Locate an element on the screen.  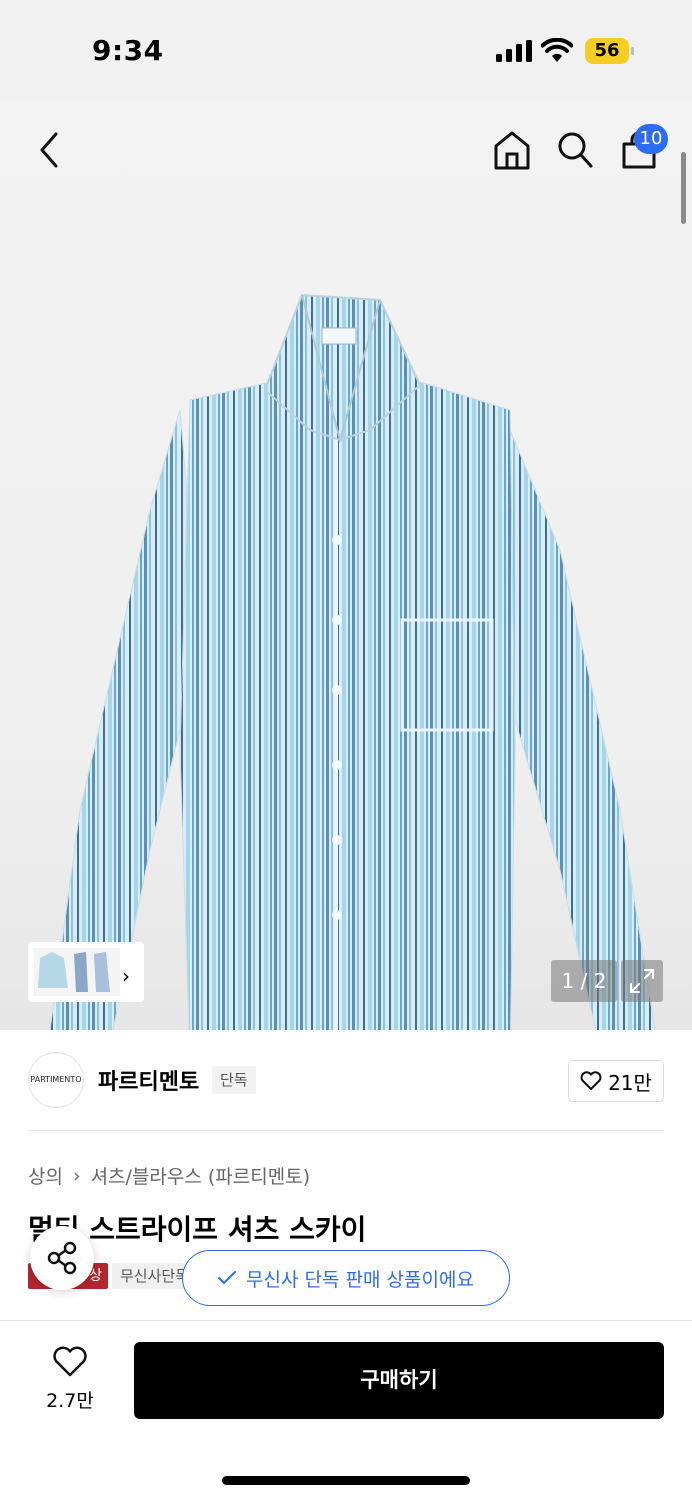
status-time: 9:34 is located at coordinates (128, 50).